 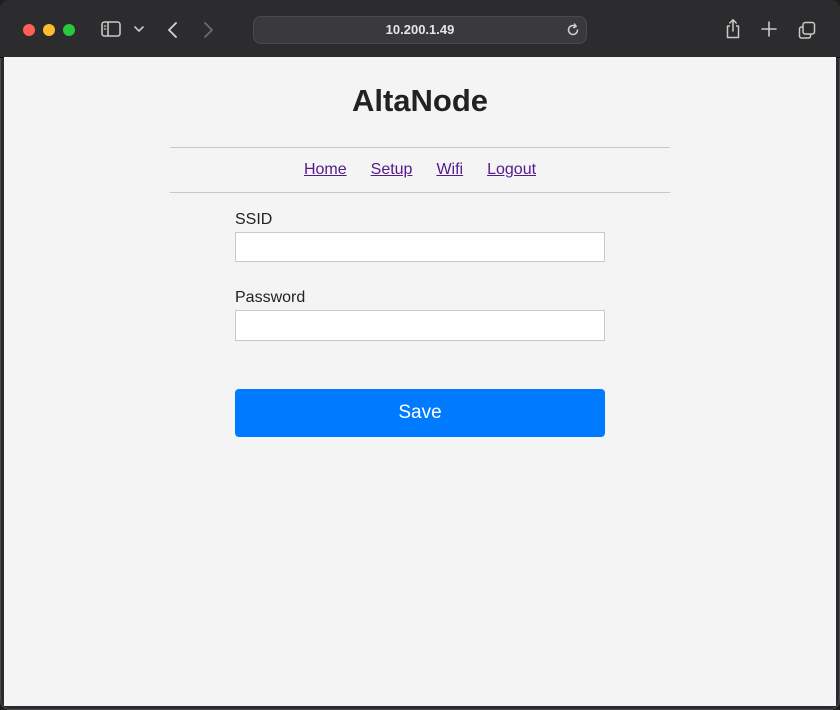 I want to click on nav-link-home: Home, so click(x=325, y=170).